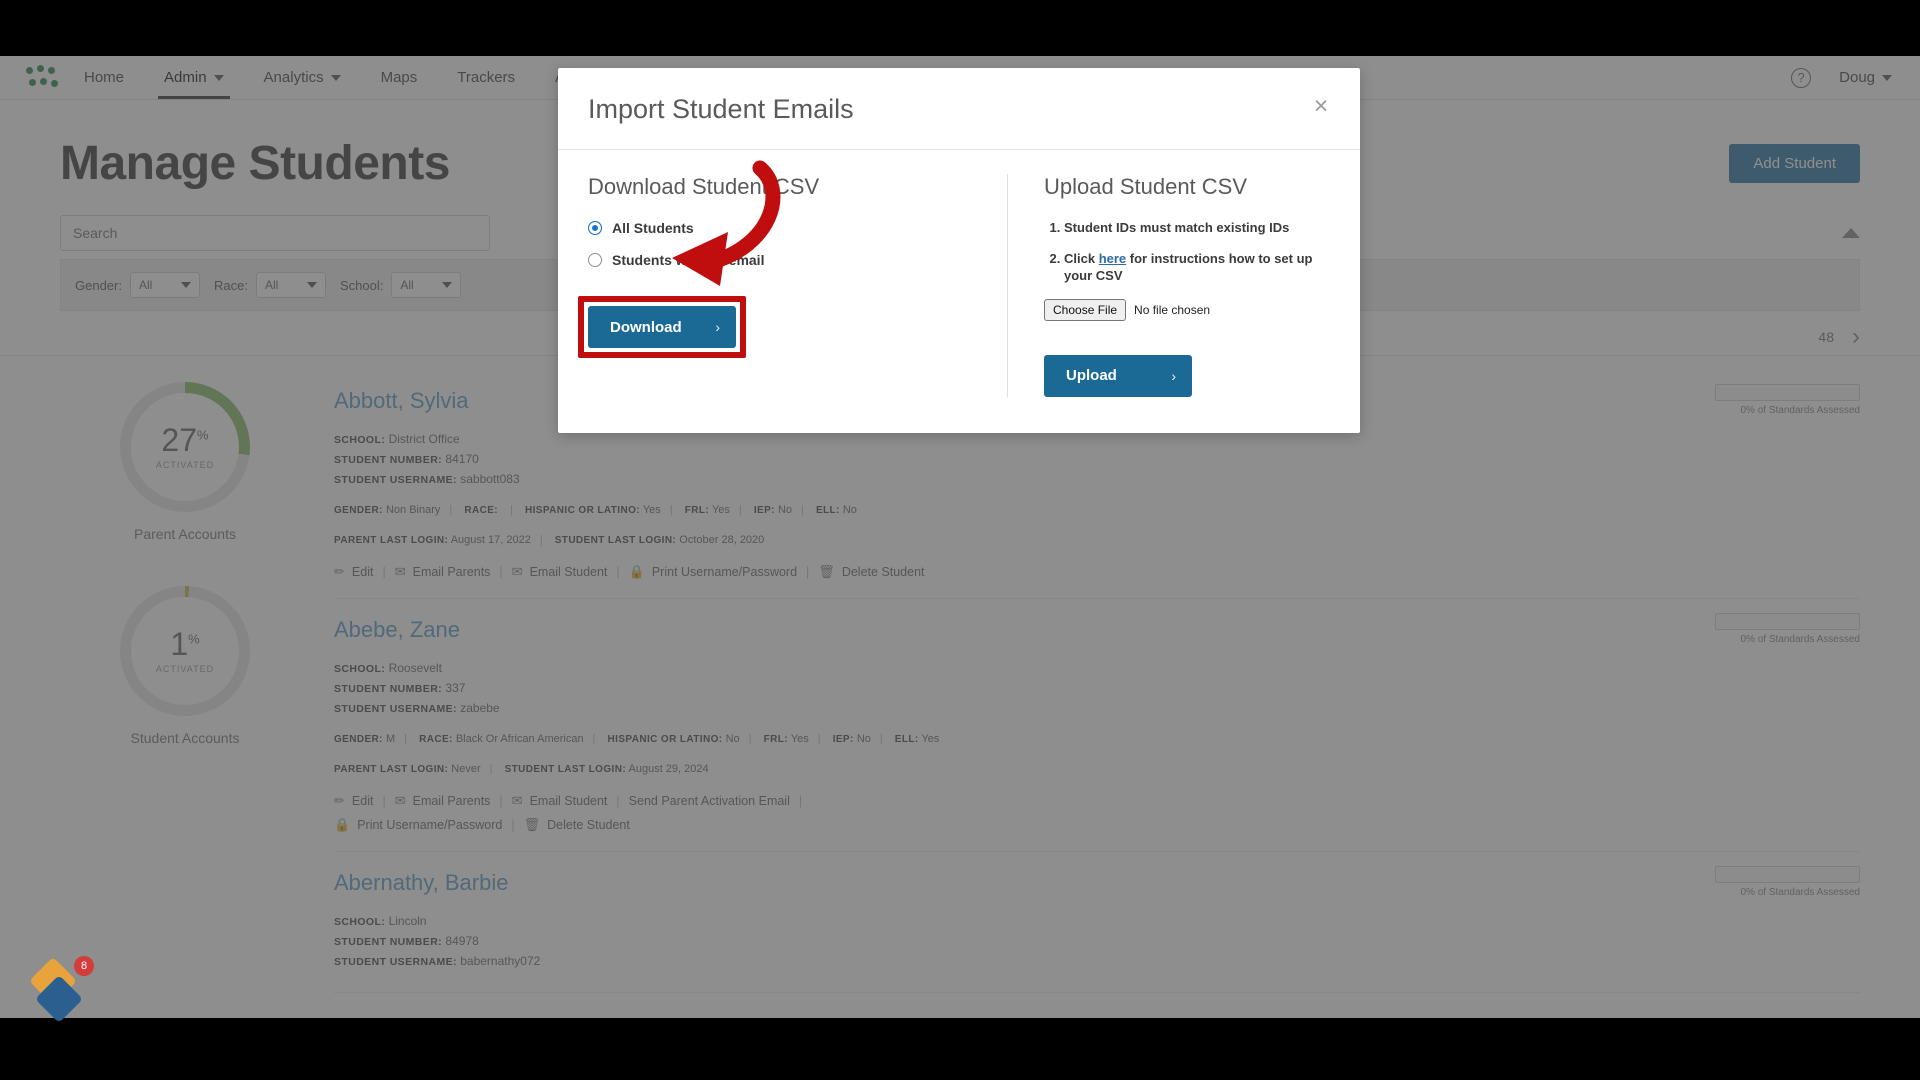 The width and height of the screenshot is (1920, 1080). I want to click on upload-step-1: Student IDs must match existing IDs, so click(1197, 228).